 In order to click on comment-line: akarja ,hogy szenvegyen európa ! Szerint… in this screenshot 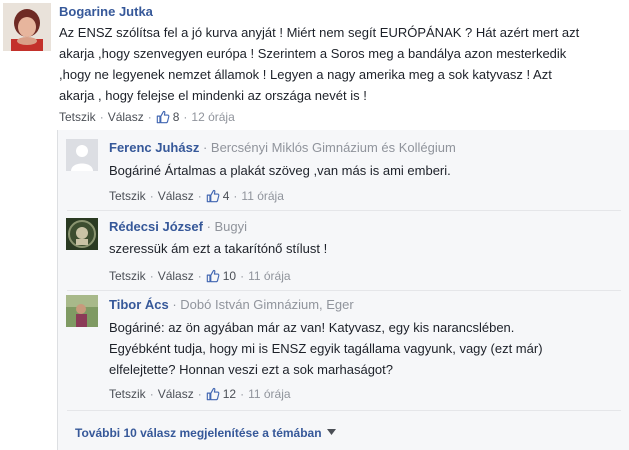, I will do `click(313, 53)`.